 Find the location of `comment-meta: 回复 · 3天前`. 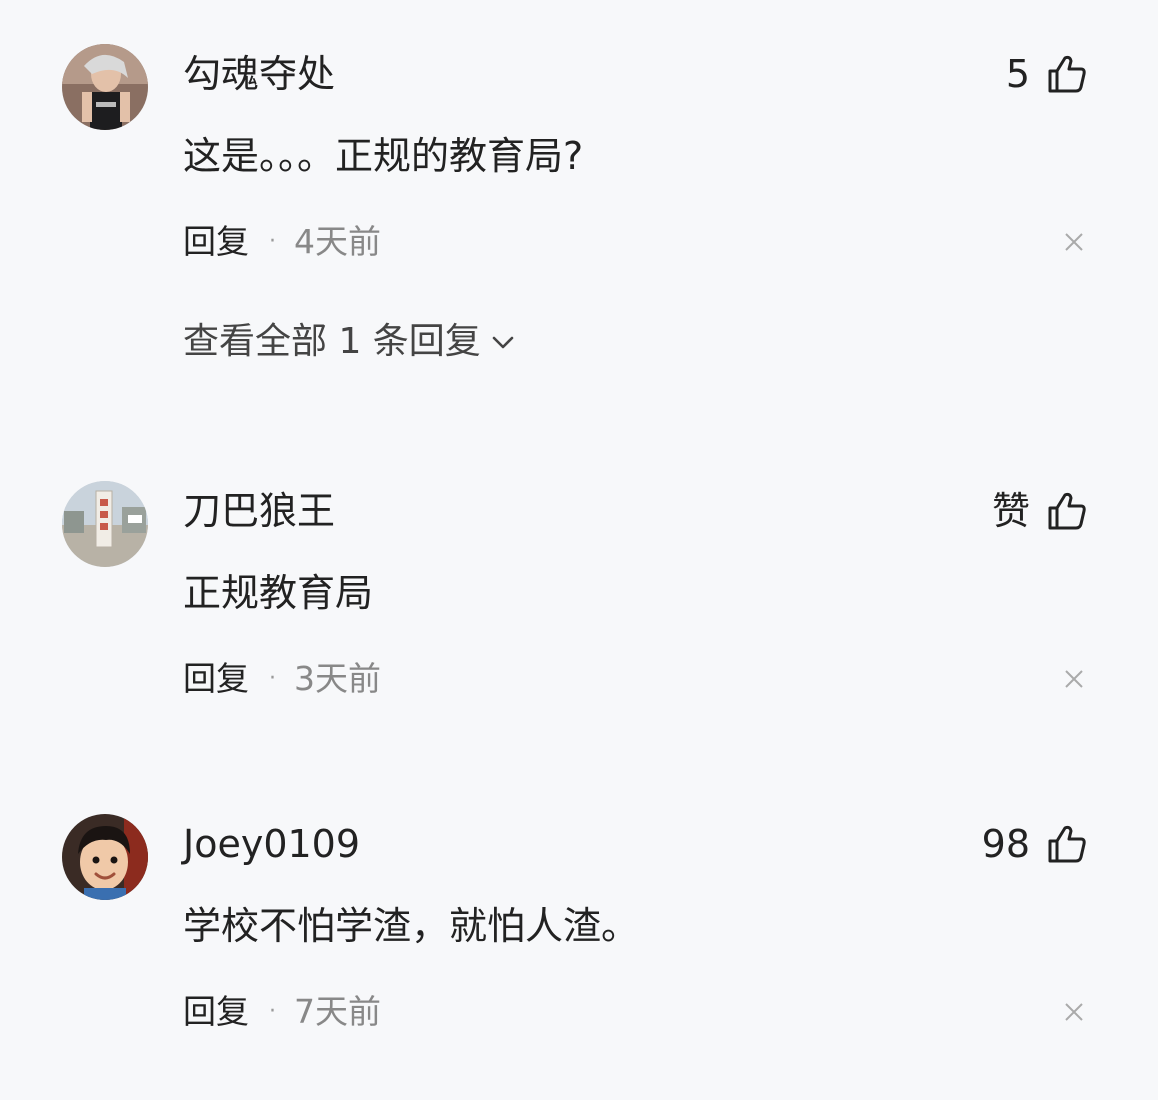

comment-meta: 回复 · 3天前 is located at coordinates (282, 679).